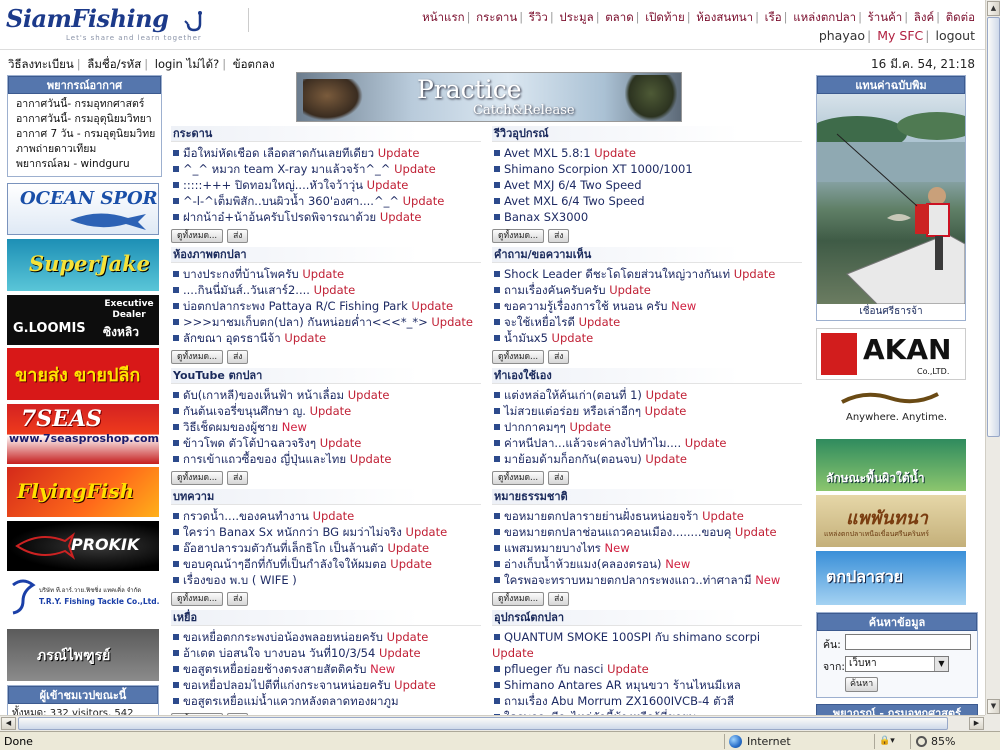 This screenshot has width=1000, height=750. Describe the element at coordinates (83, 492) in the screenshot. I see `banner-flying-fish: FlyingFish` at that location.